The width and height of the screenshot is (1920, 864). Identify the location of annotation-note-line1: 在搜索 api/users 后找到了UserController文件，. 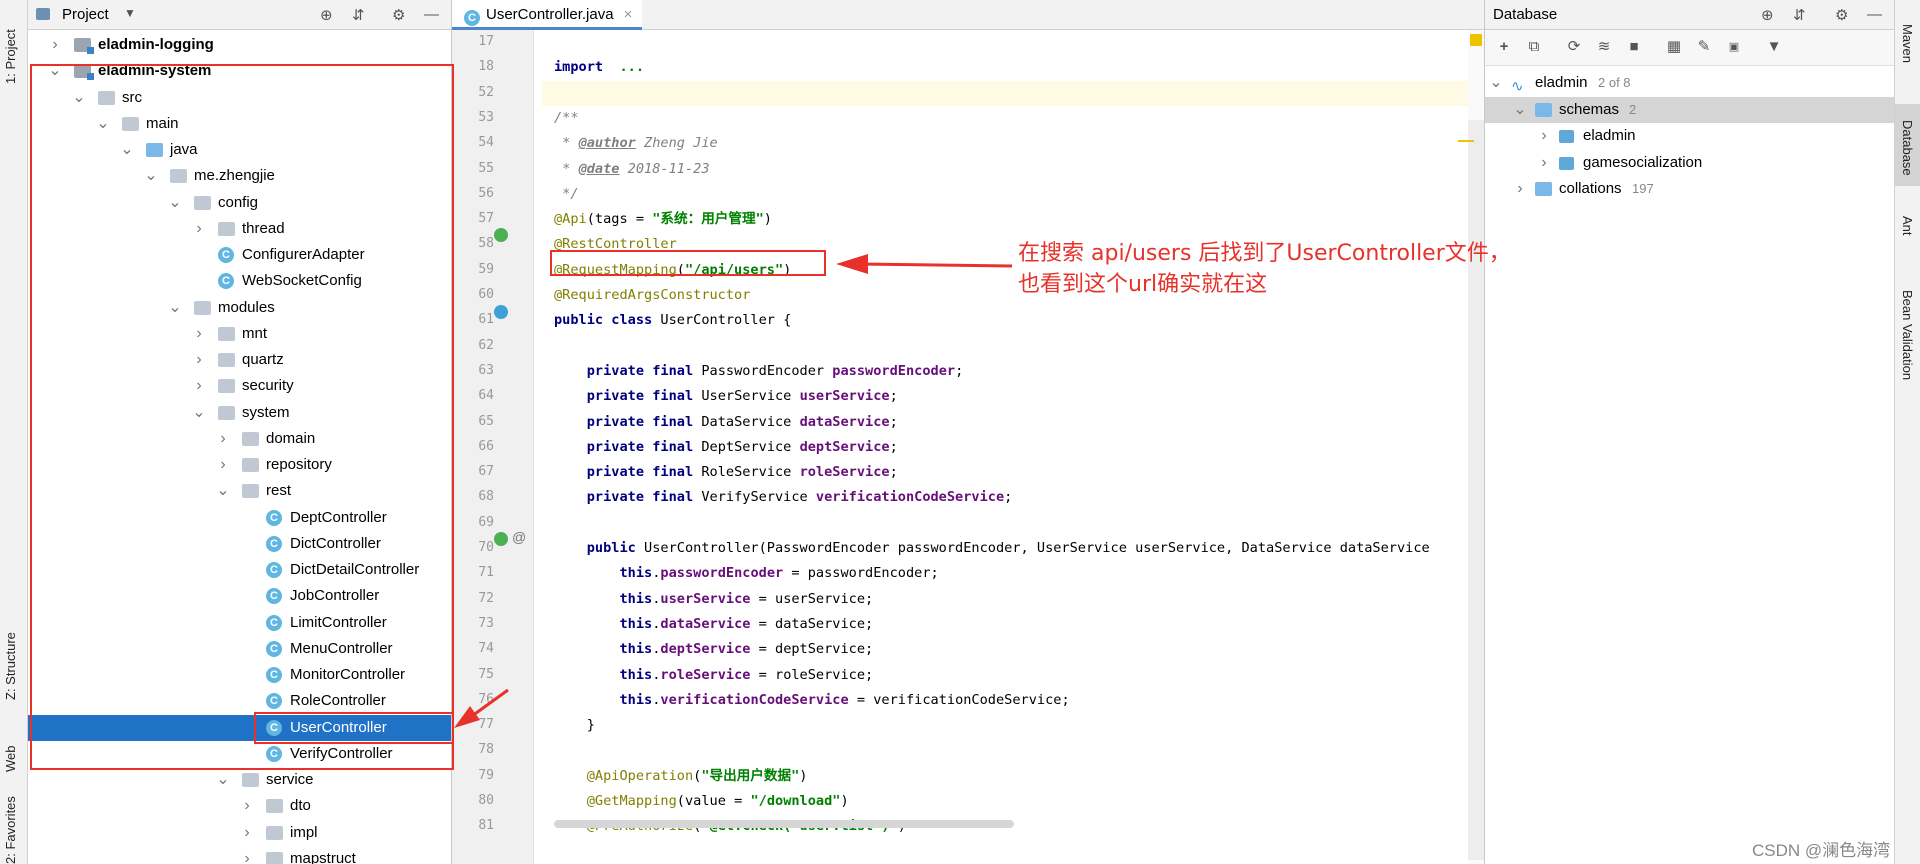
(1264, 253).